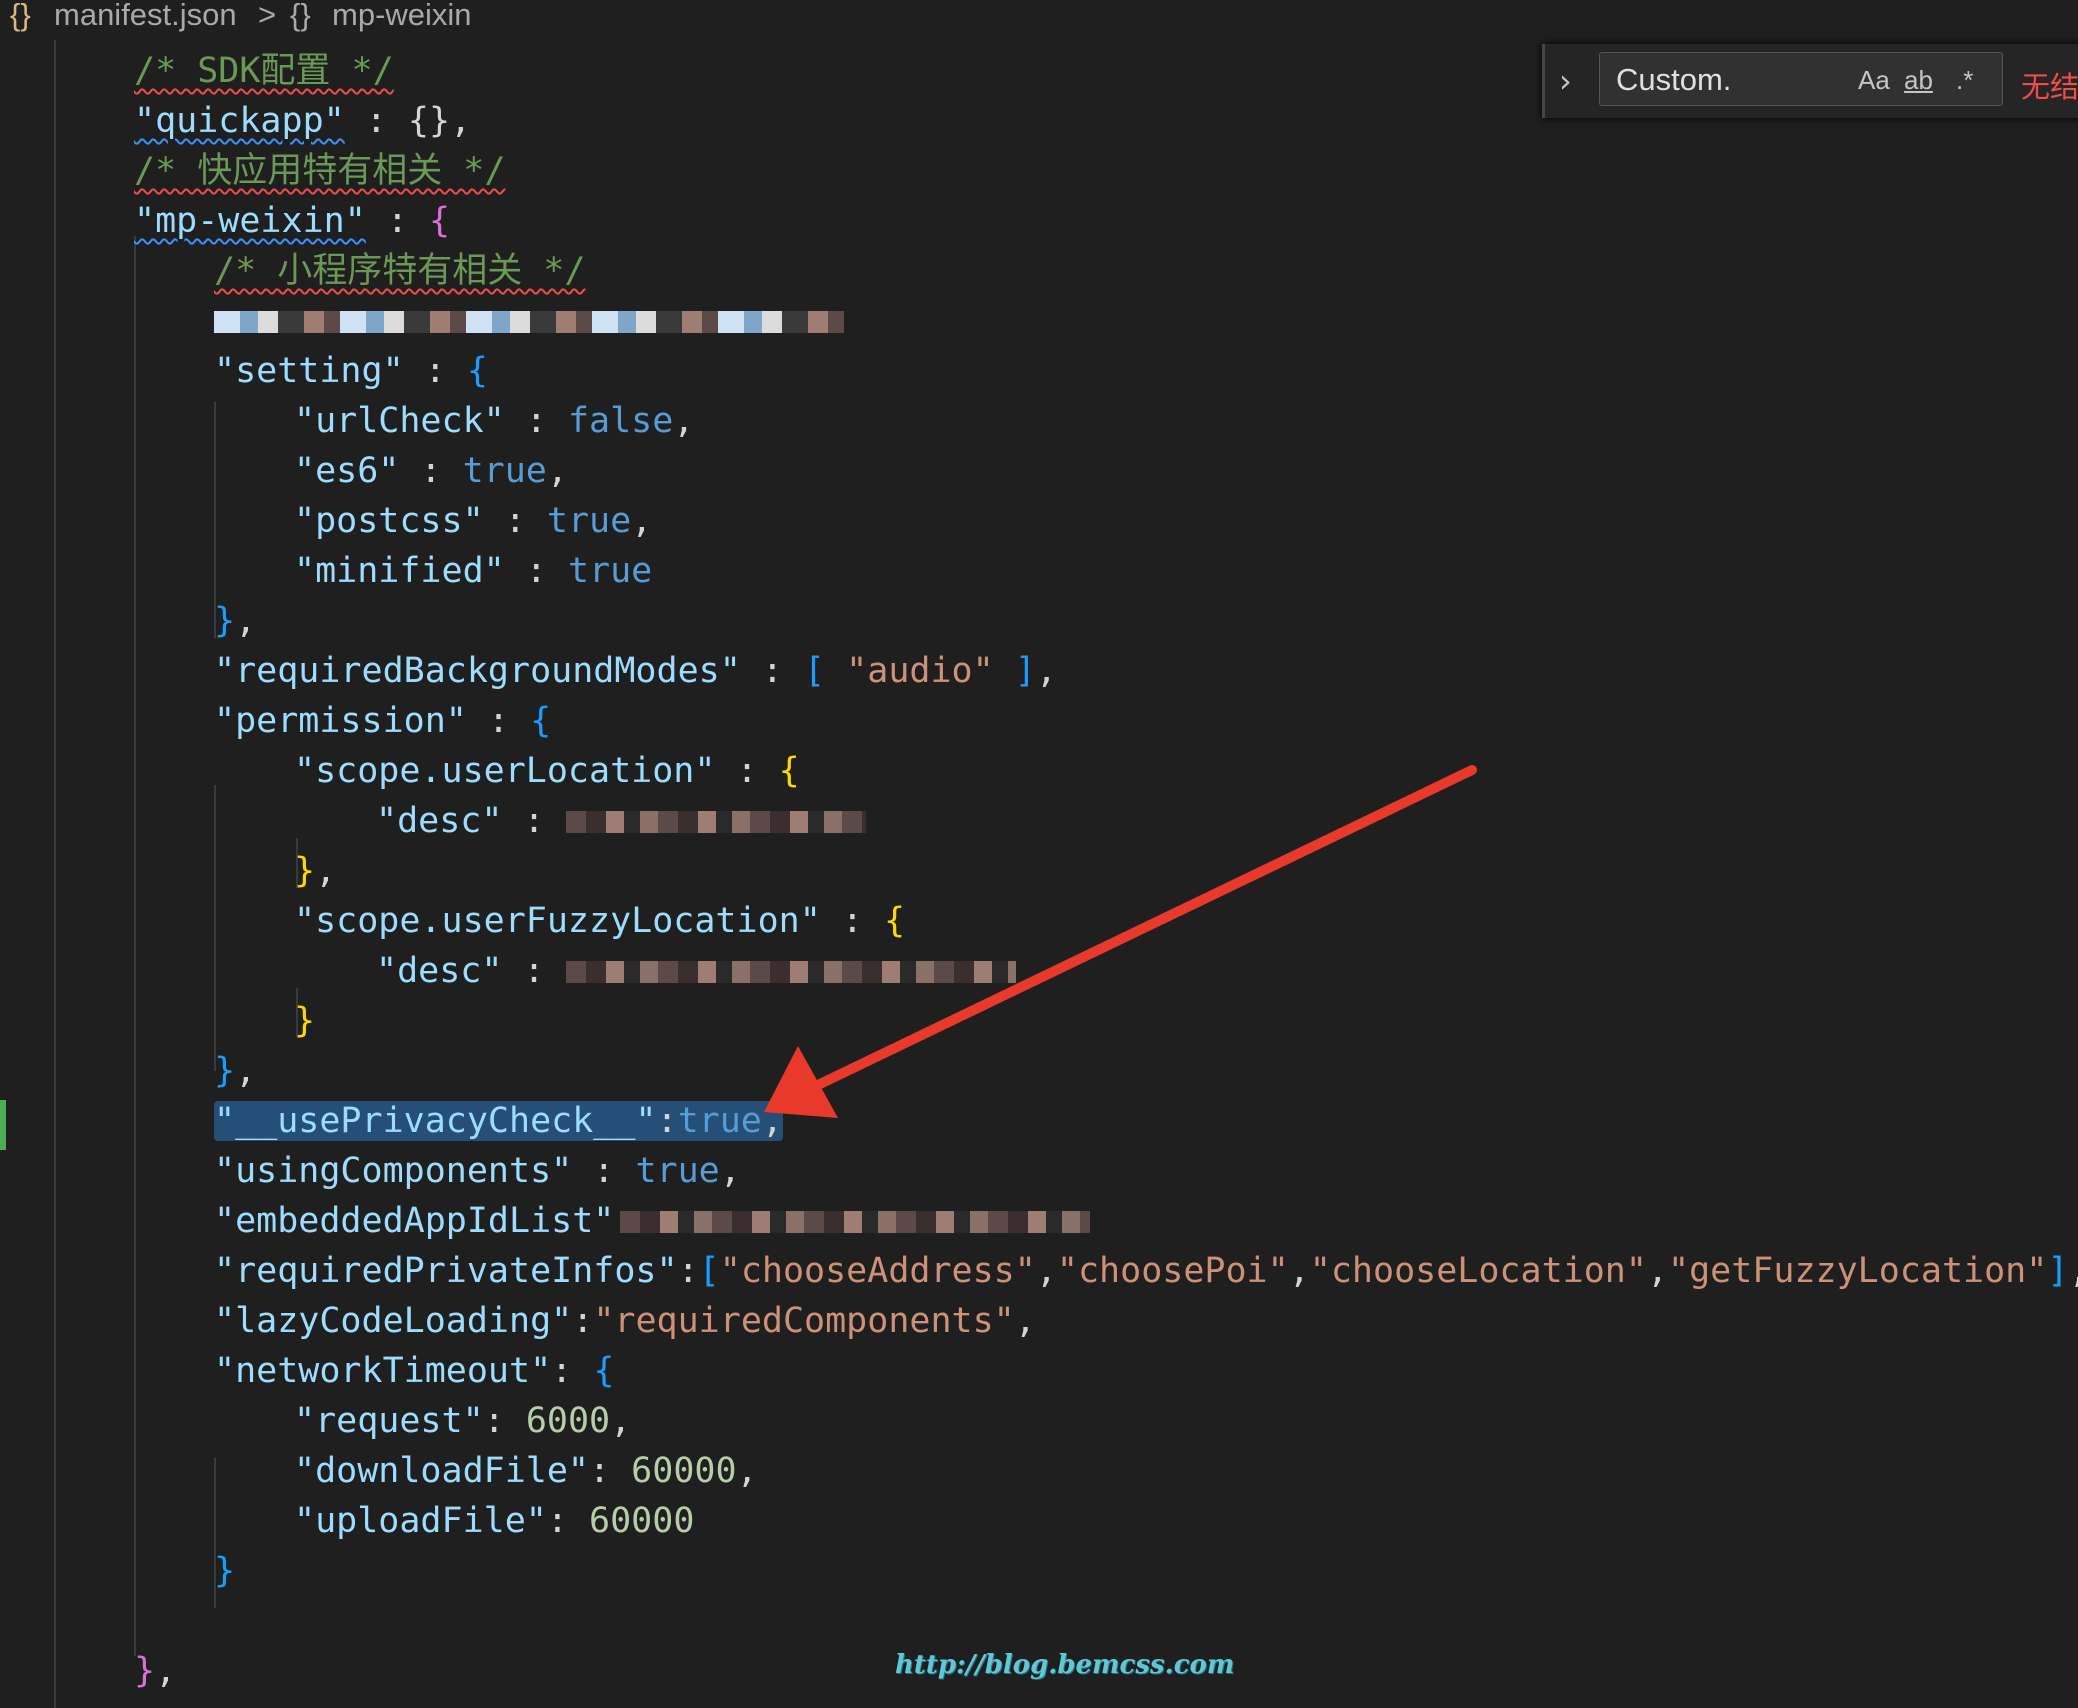 The width and height of the screenshot is (2078, 1708). What do you see at coordinates (1065, 1665) in the screenshot?
I see `watermark: http://blog.bemcss.com` at bounding box center [1065, 1665].